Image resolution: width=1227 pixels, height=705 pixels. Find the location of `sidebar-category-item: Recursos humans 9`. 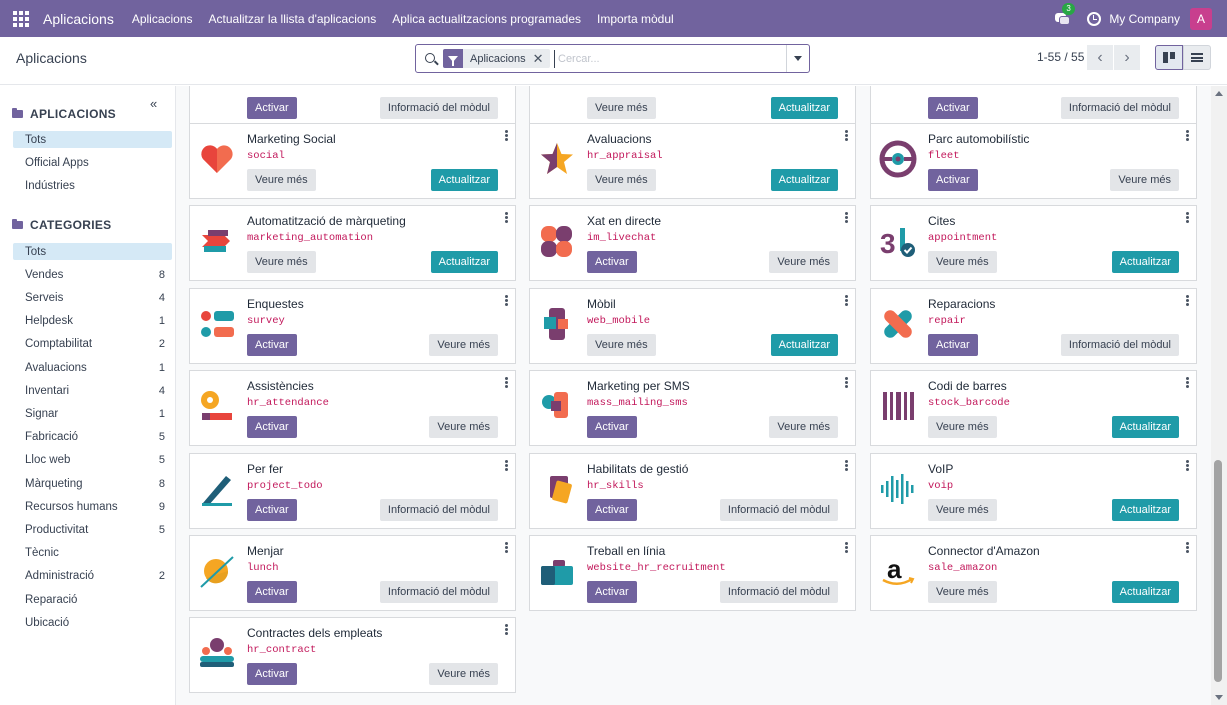

sidebar-category-item: Recursos humans 9 is located at coordinates (92, 506).